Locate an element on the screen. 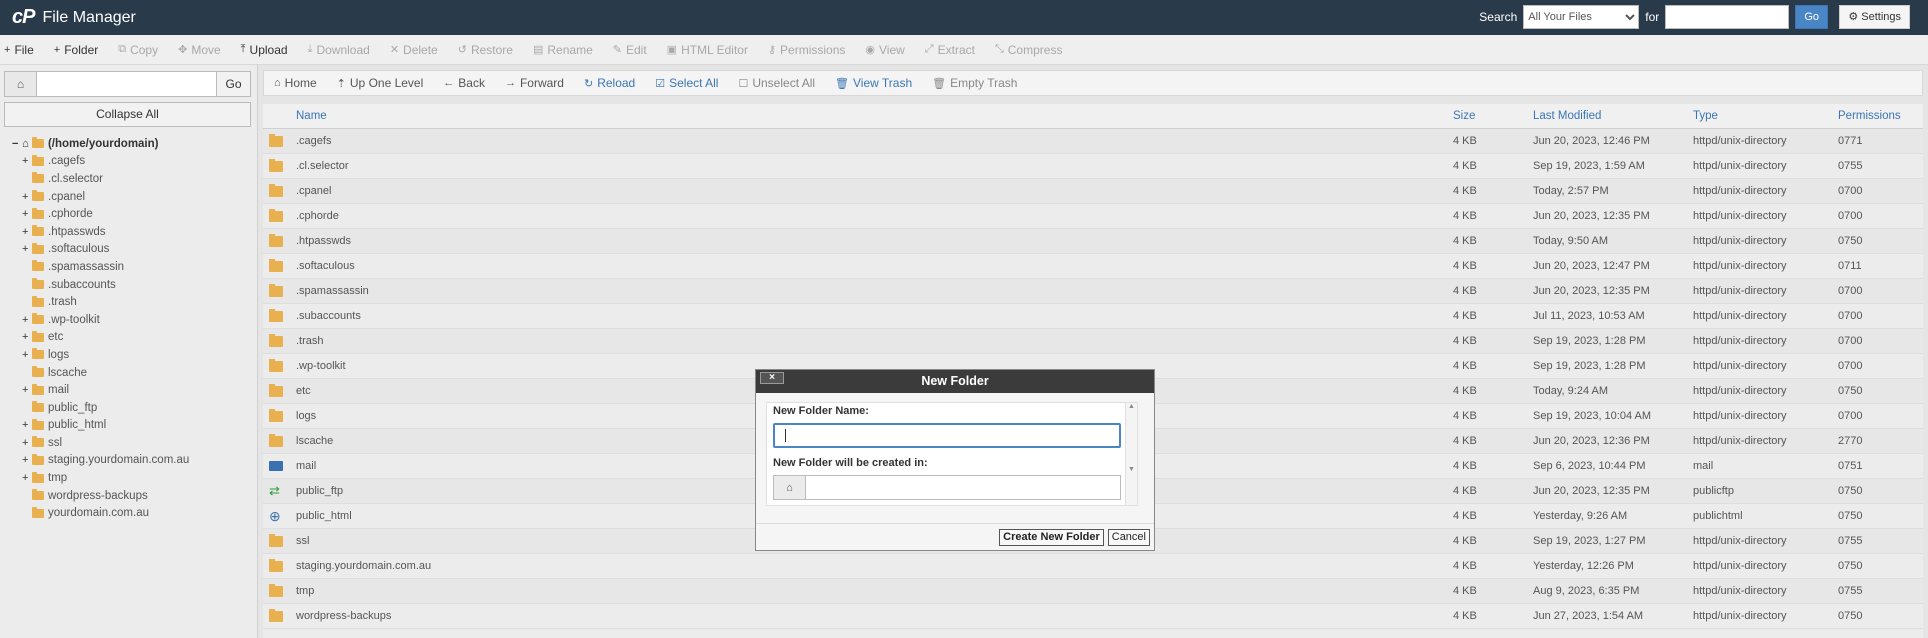 Image resolution: width=1928 pixels, height=638 pixels. expand-toggle-icon: − is located at coordinates (17, 144).